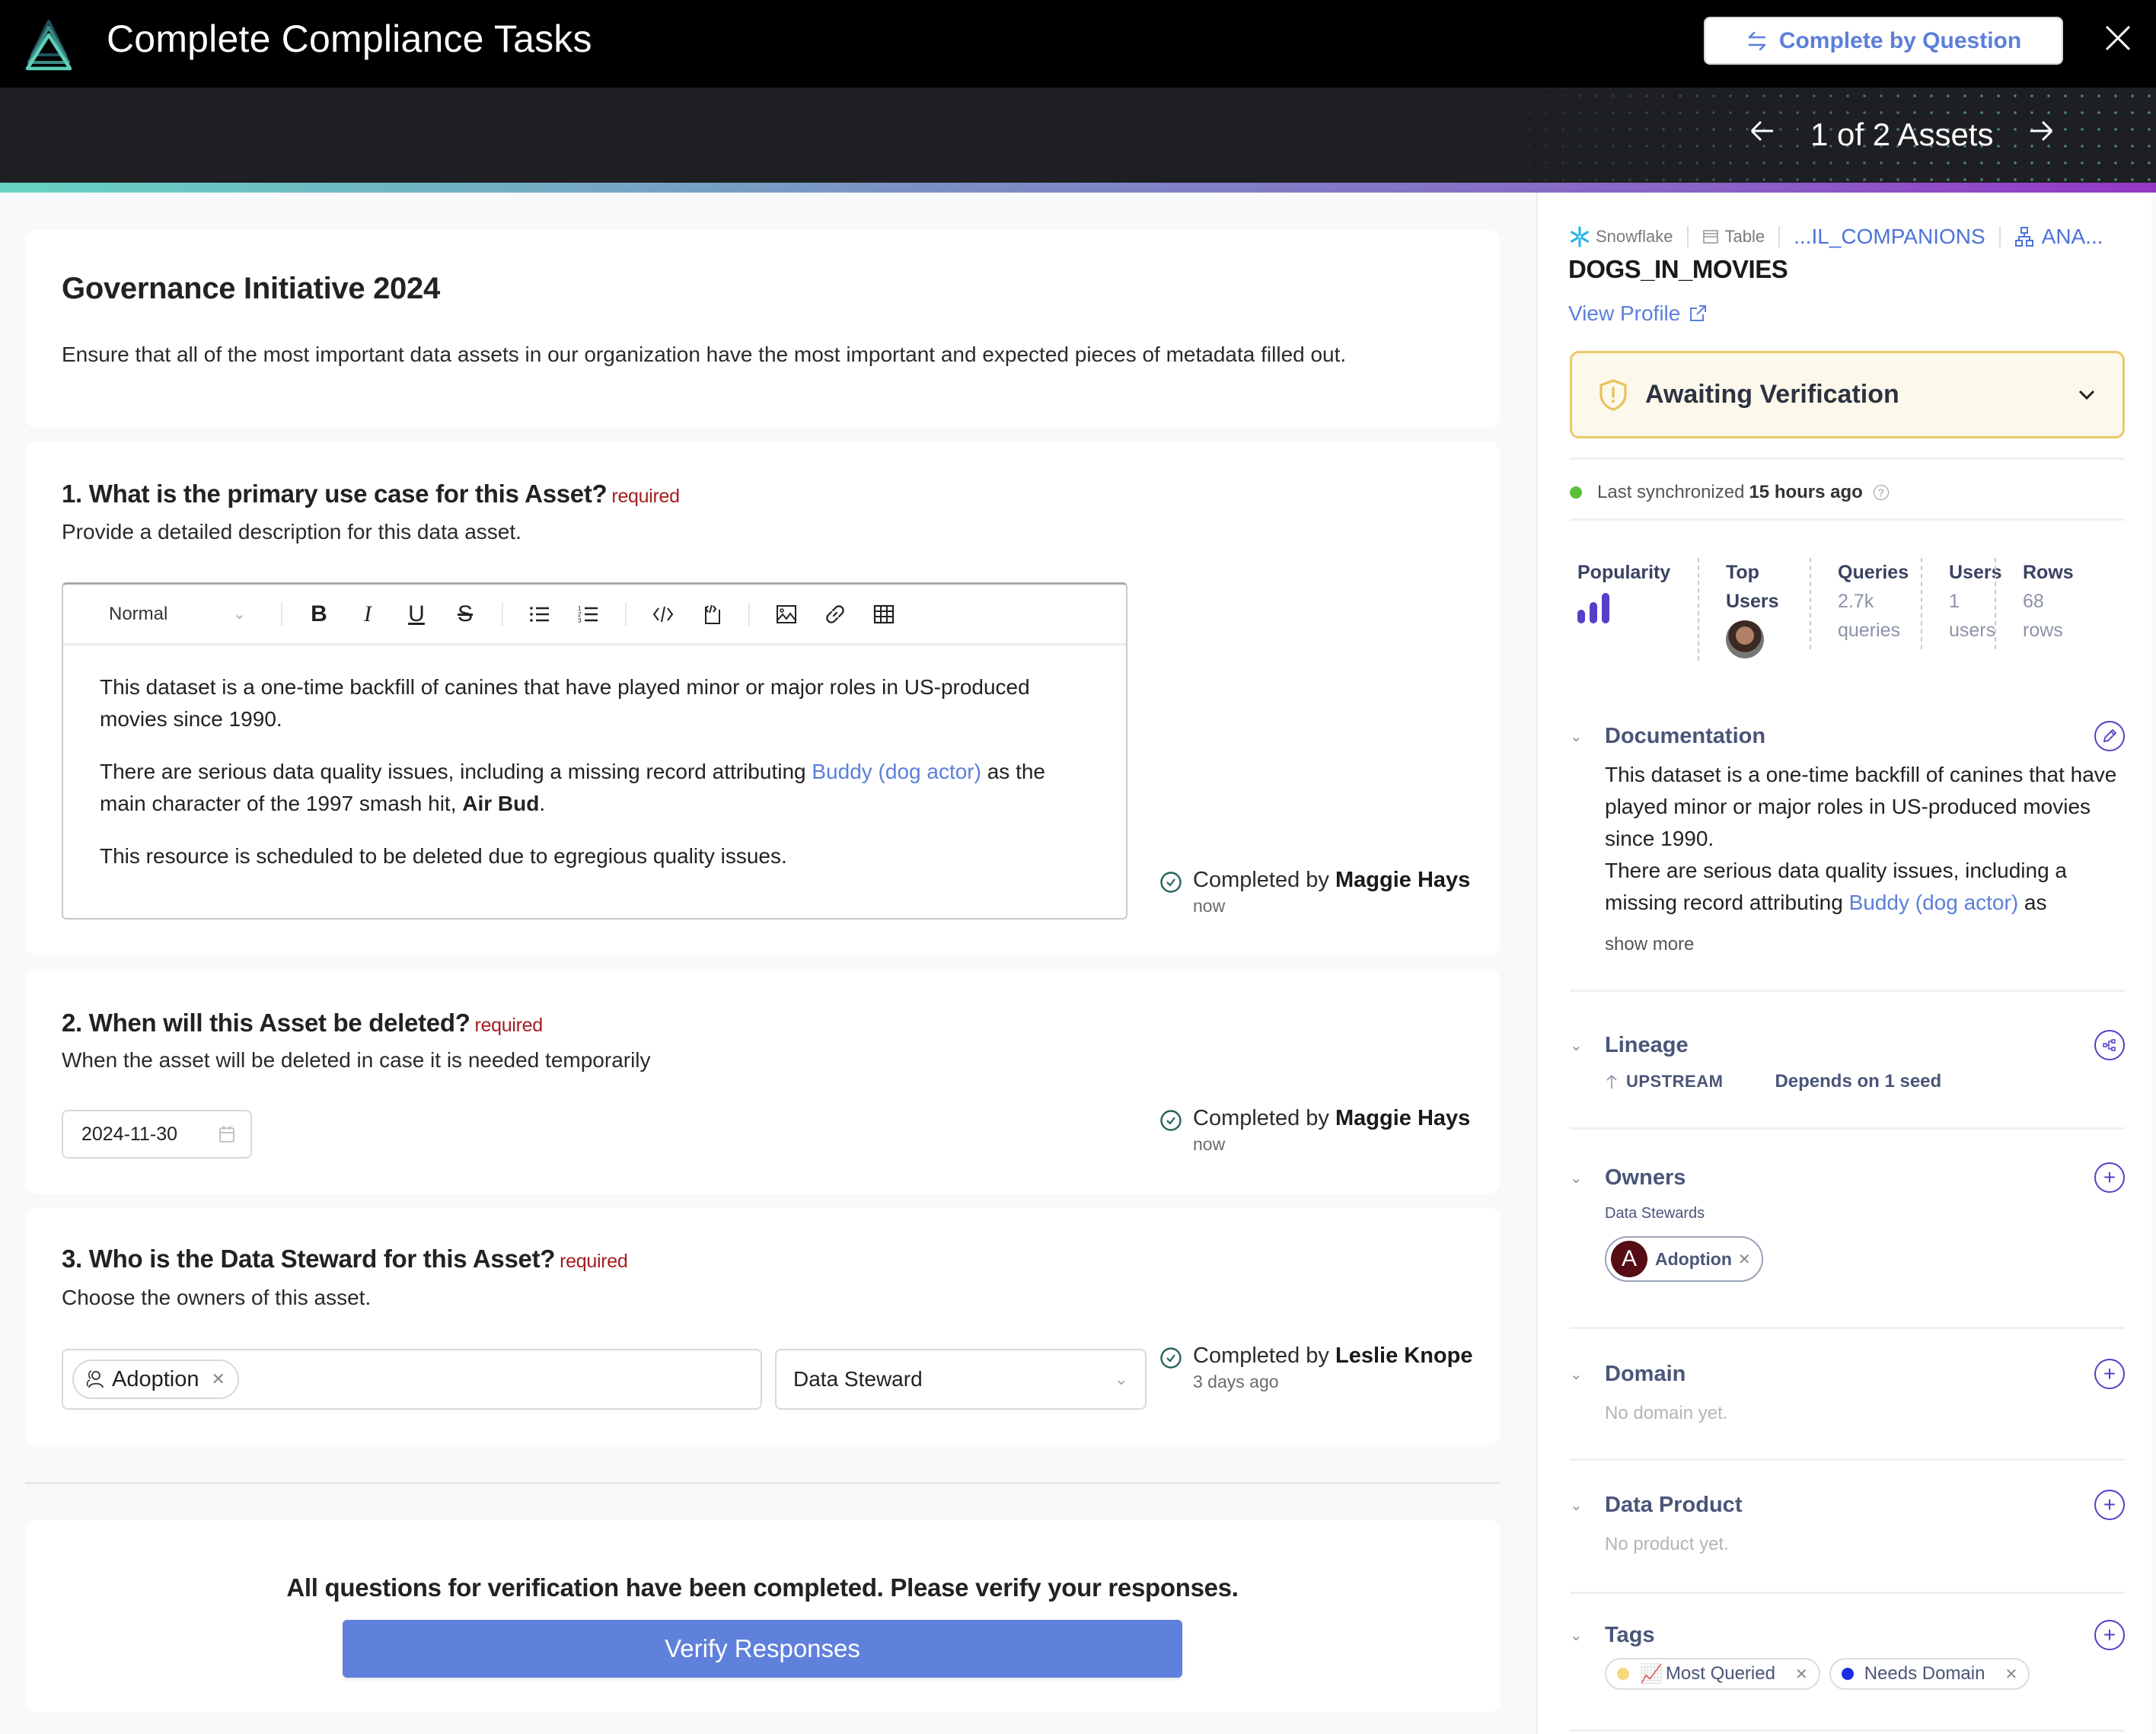 The width and height of the screenshot is (2156, 1734). Describe the element at coordinates (1078, 135) in the screenshot. I see `asset-navigation-banner: 1 of 2 Assets` at that location.